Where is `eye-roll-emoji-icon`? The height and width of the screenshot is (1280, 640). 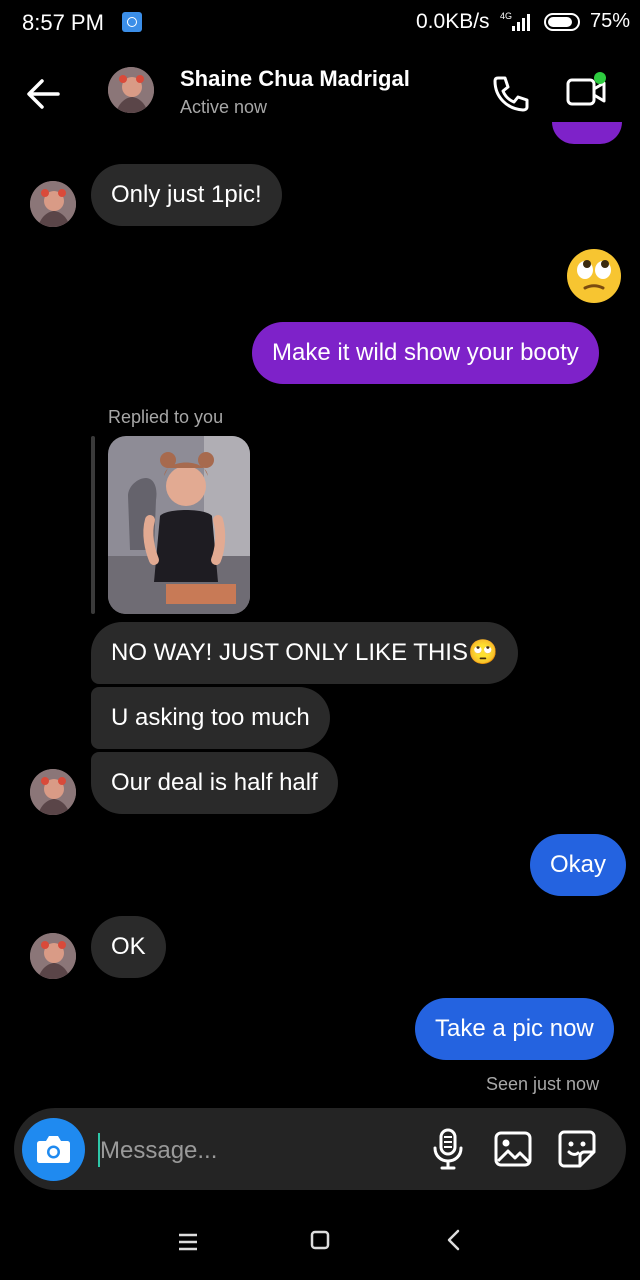
eye-roll-emoji-icon is located at coordinates (594, 276).